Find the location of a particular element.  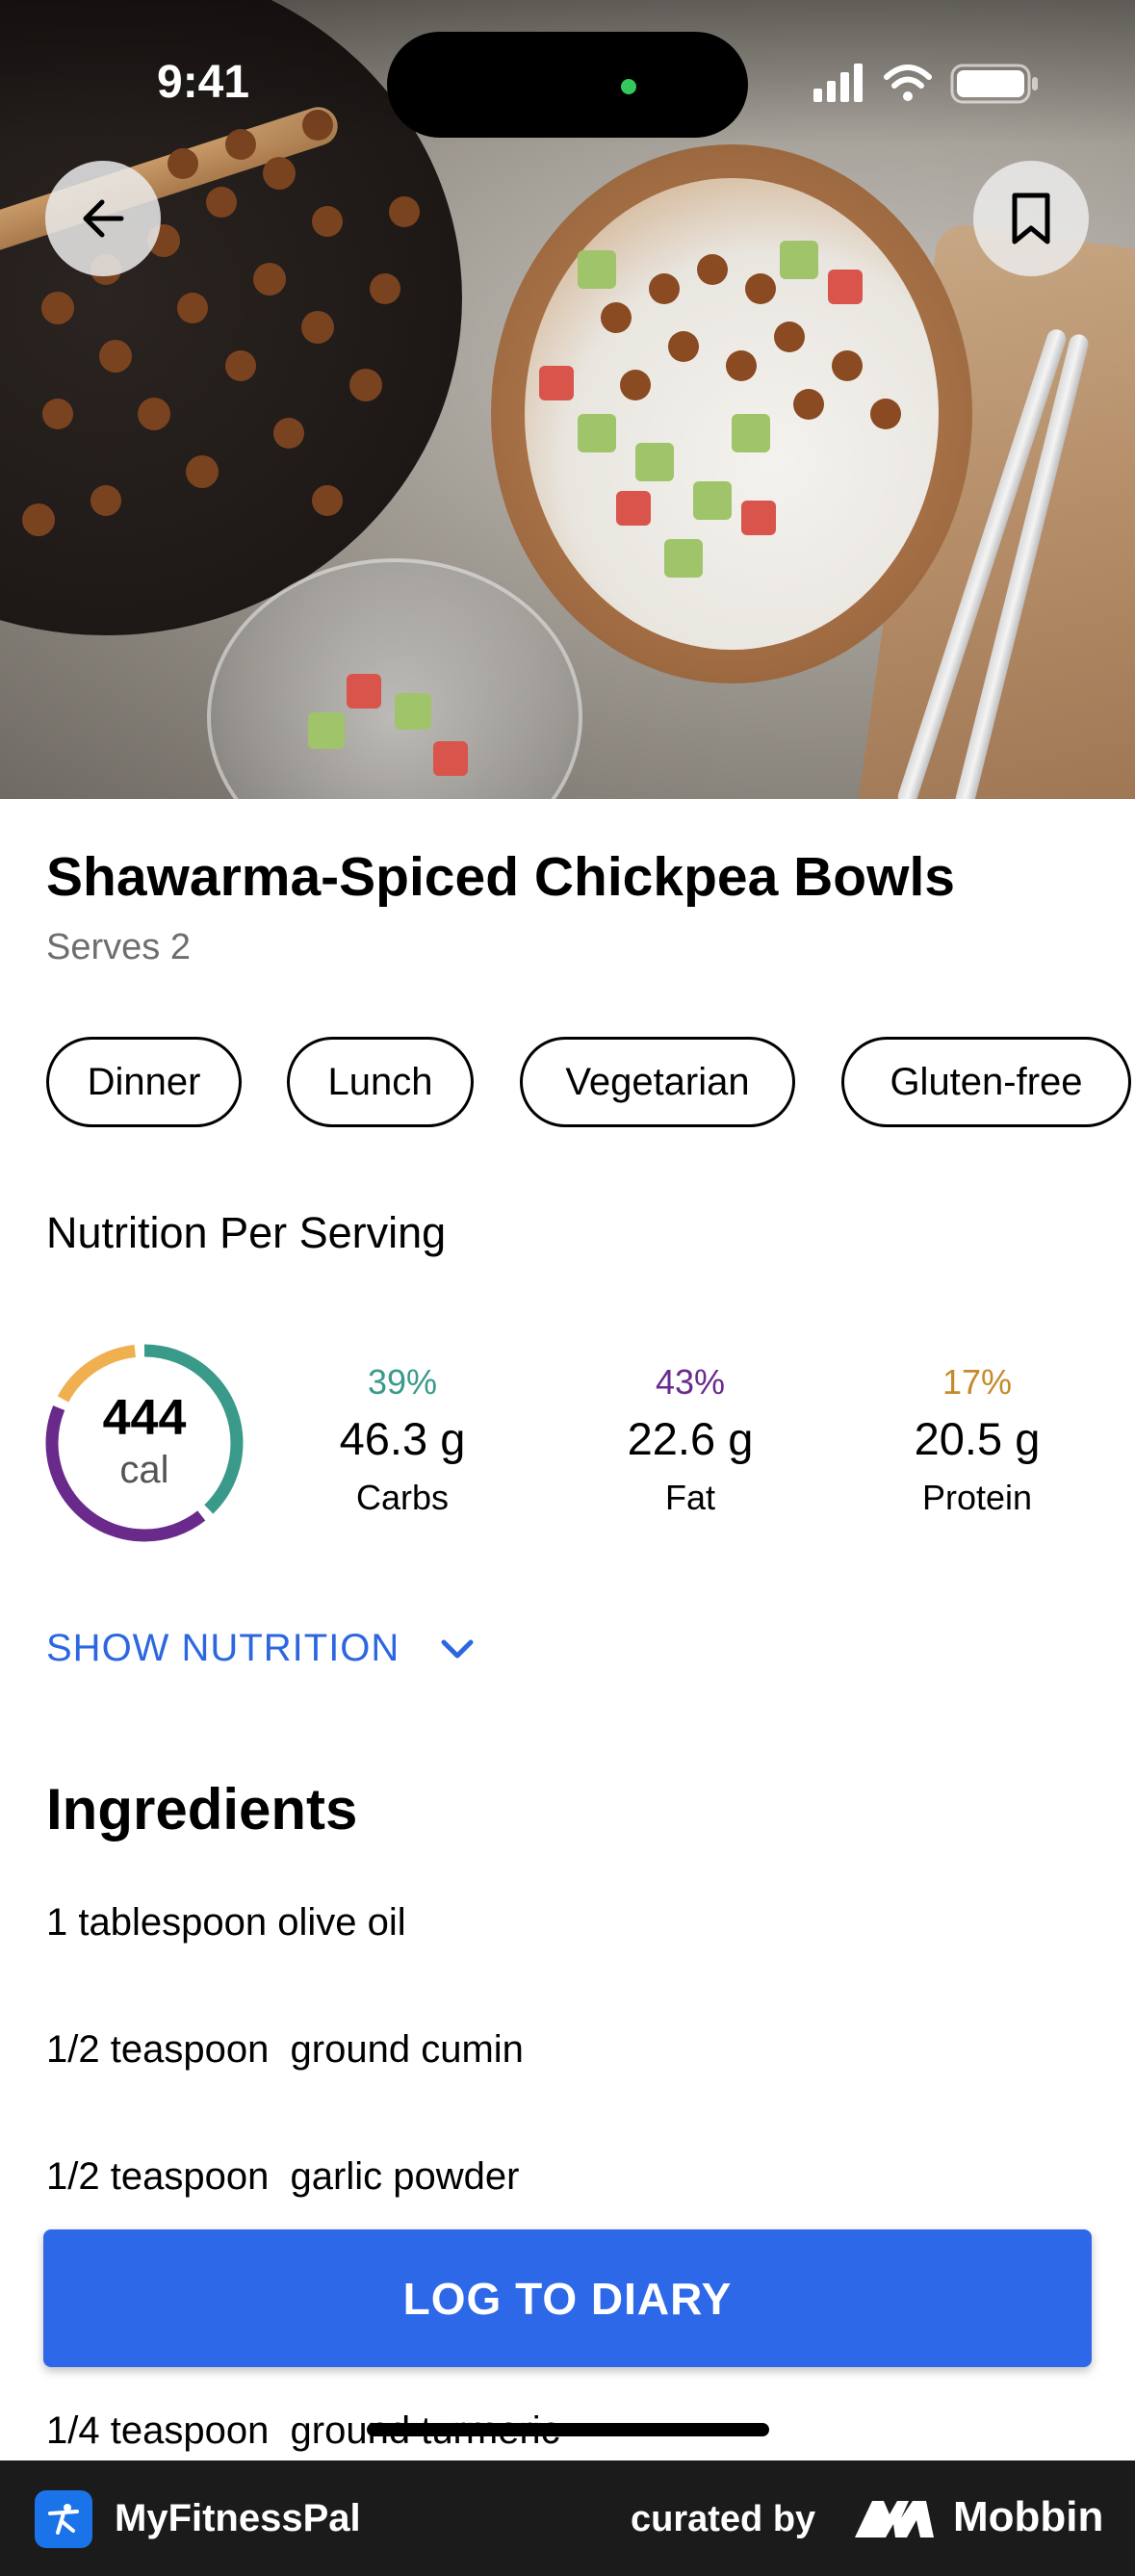

ingredient-item: 1 tablespoon olive oil is located at coordinates (226, 1923).